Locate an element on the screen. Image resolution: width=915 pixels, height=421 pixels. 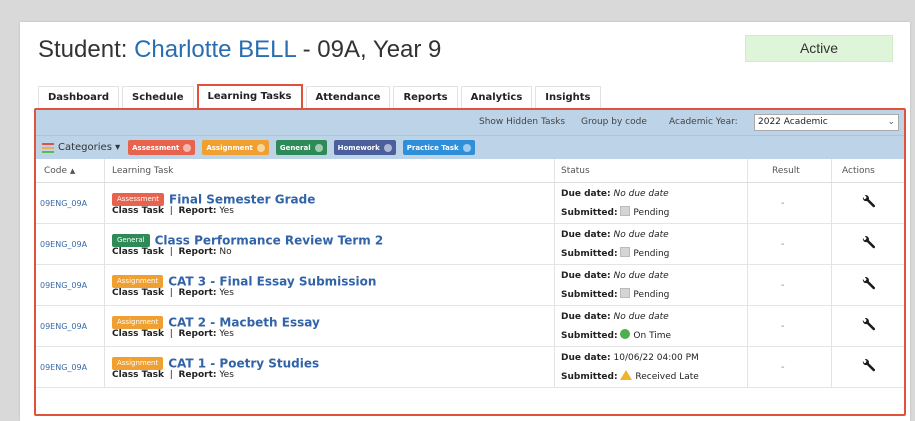
chevron-down-icon: ⌄ is located at coordinates (891, 122).